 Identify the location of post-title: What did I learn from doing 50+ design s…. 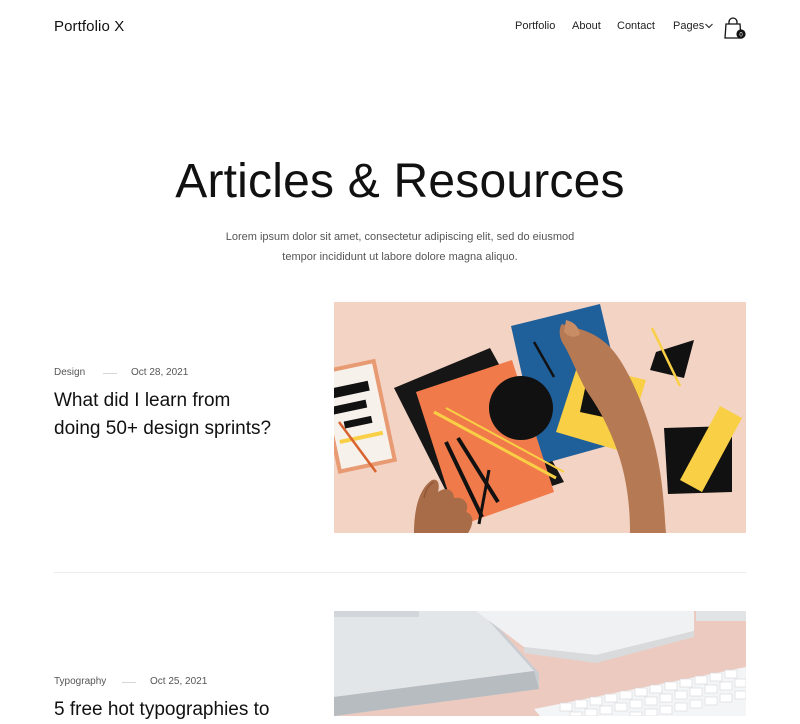
(179, 415).